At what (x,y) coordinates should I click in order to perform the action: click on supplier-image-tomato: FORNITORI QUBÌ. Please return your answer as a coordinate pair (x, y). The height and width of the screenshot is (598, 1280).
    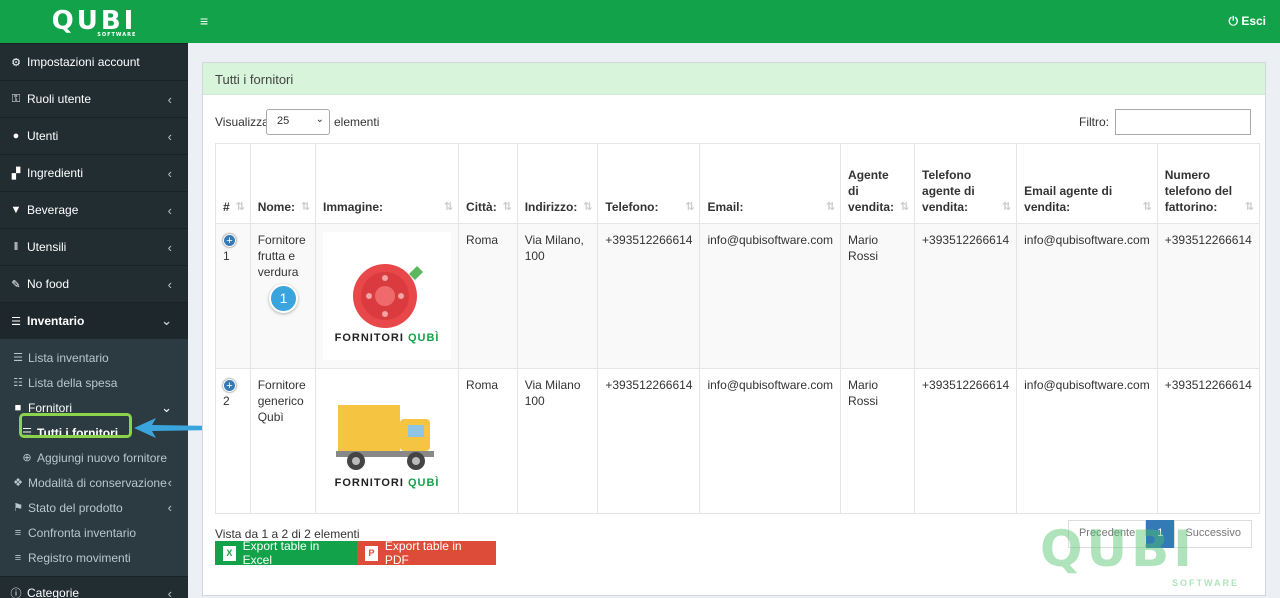
    Looking at the image, I should click on (387, 296).